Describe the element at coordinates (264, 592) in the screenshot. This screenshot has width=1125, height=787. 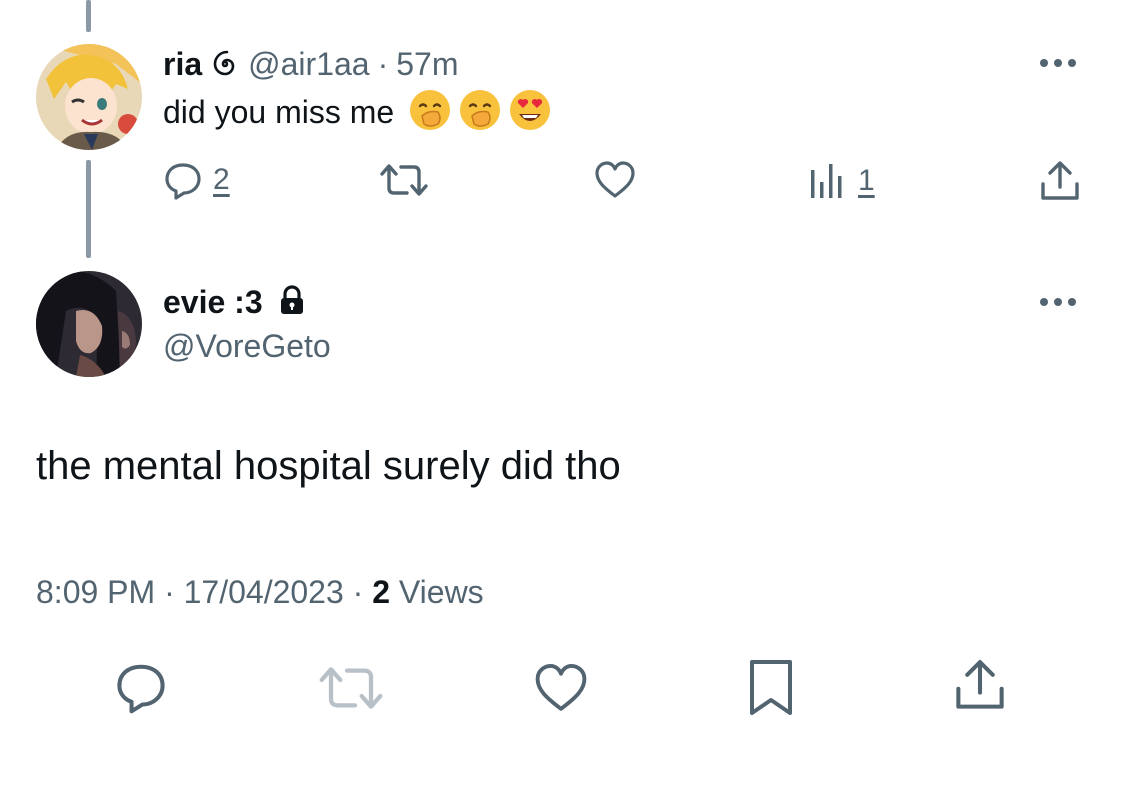
I see `tweet-date: 17/04/2023` at that location.